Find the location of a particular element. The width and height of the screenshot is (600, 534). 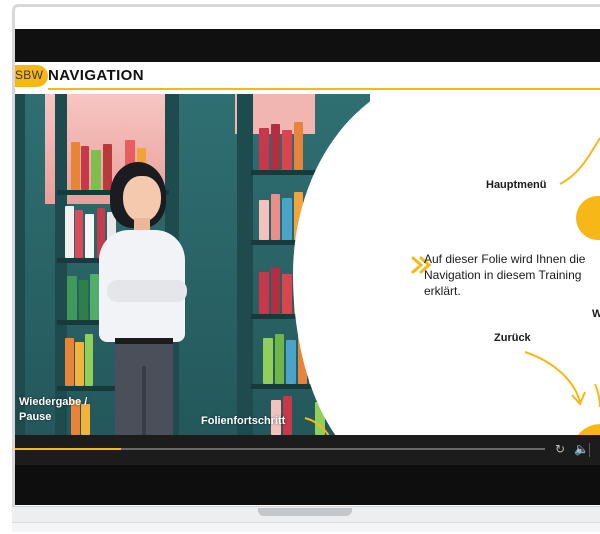

body-line: erklärt. is located at coordinates (442, 291).